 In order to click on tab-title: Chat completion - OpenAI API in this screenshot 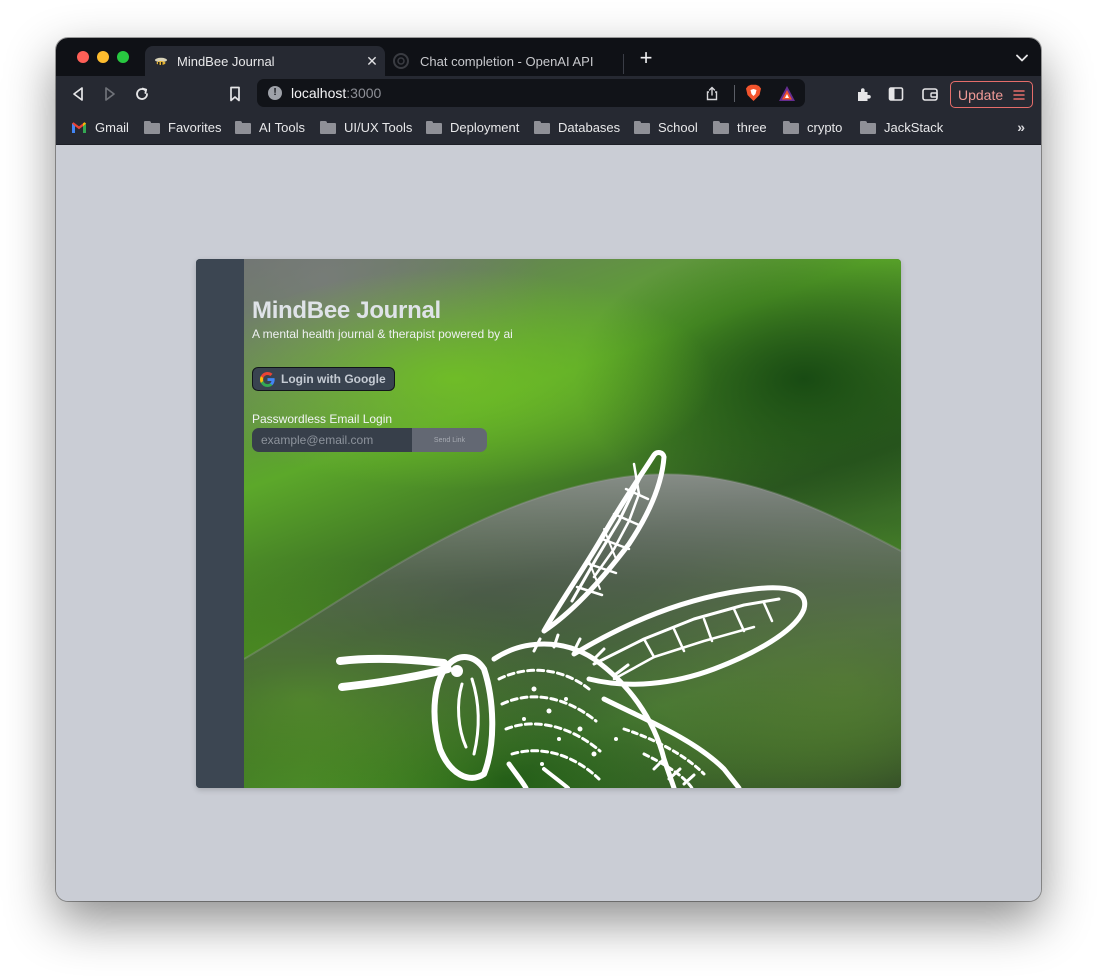, I will do `click(507, 61)`.